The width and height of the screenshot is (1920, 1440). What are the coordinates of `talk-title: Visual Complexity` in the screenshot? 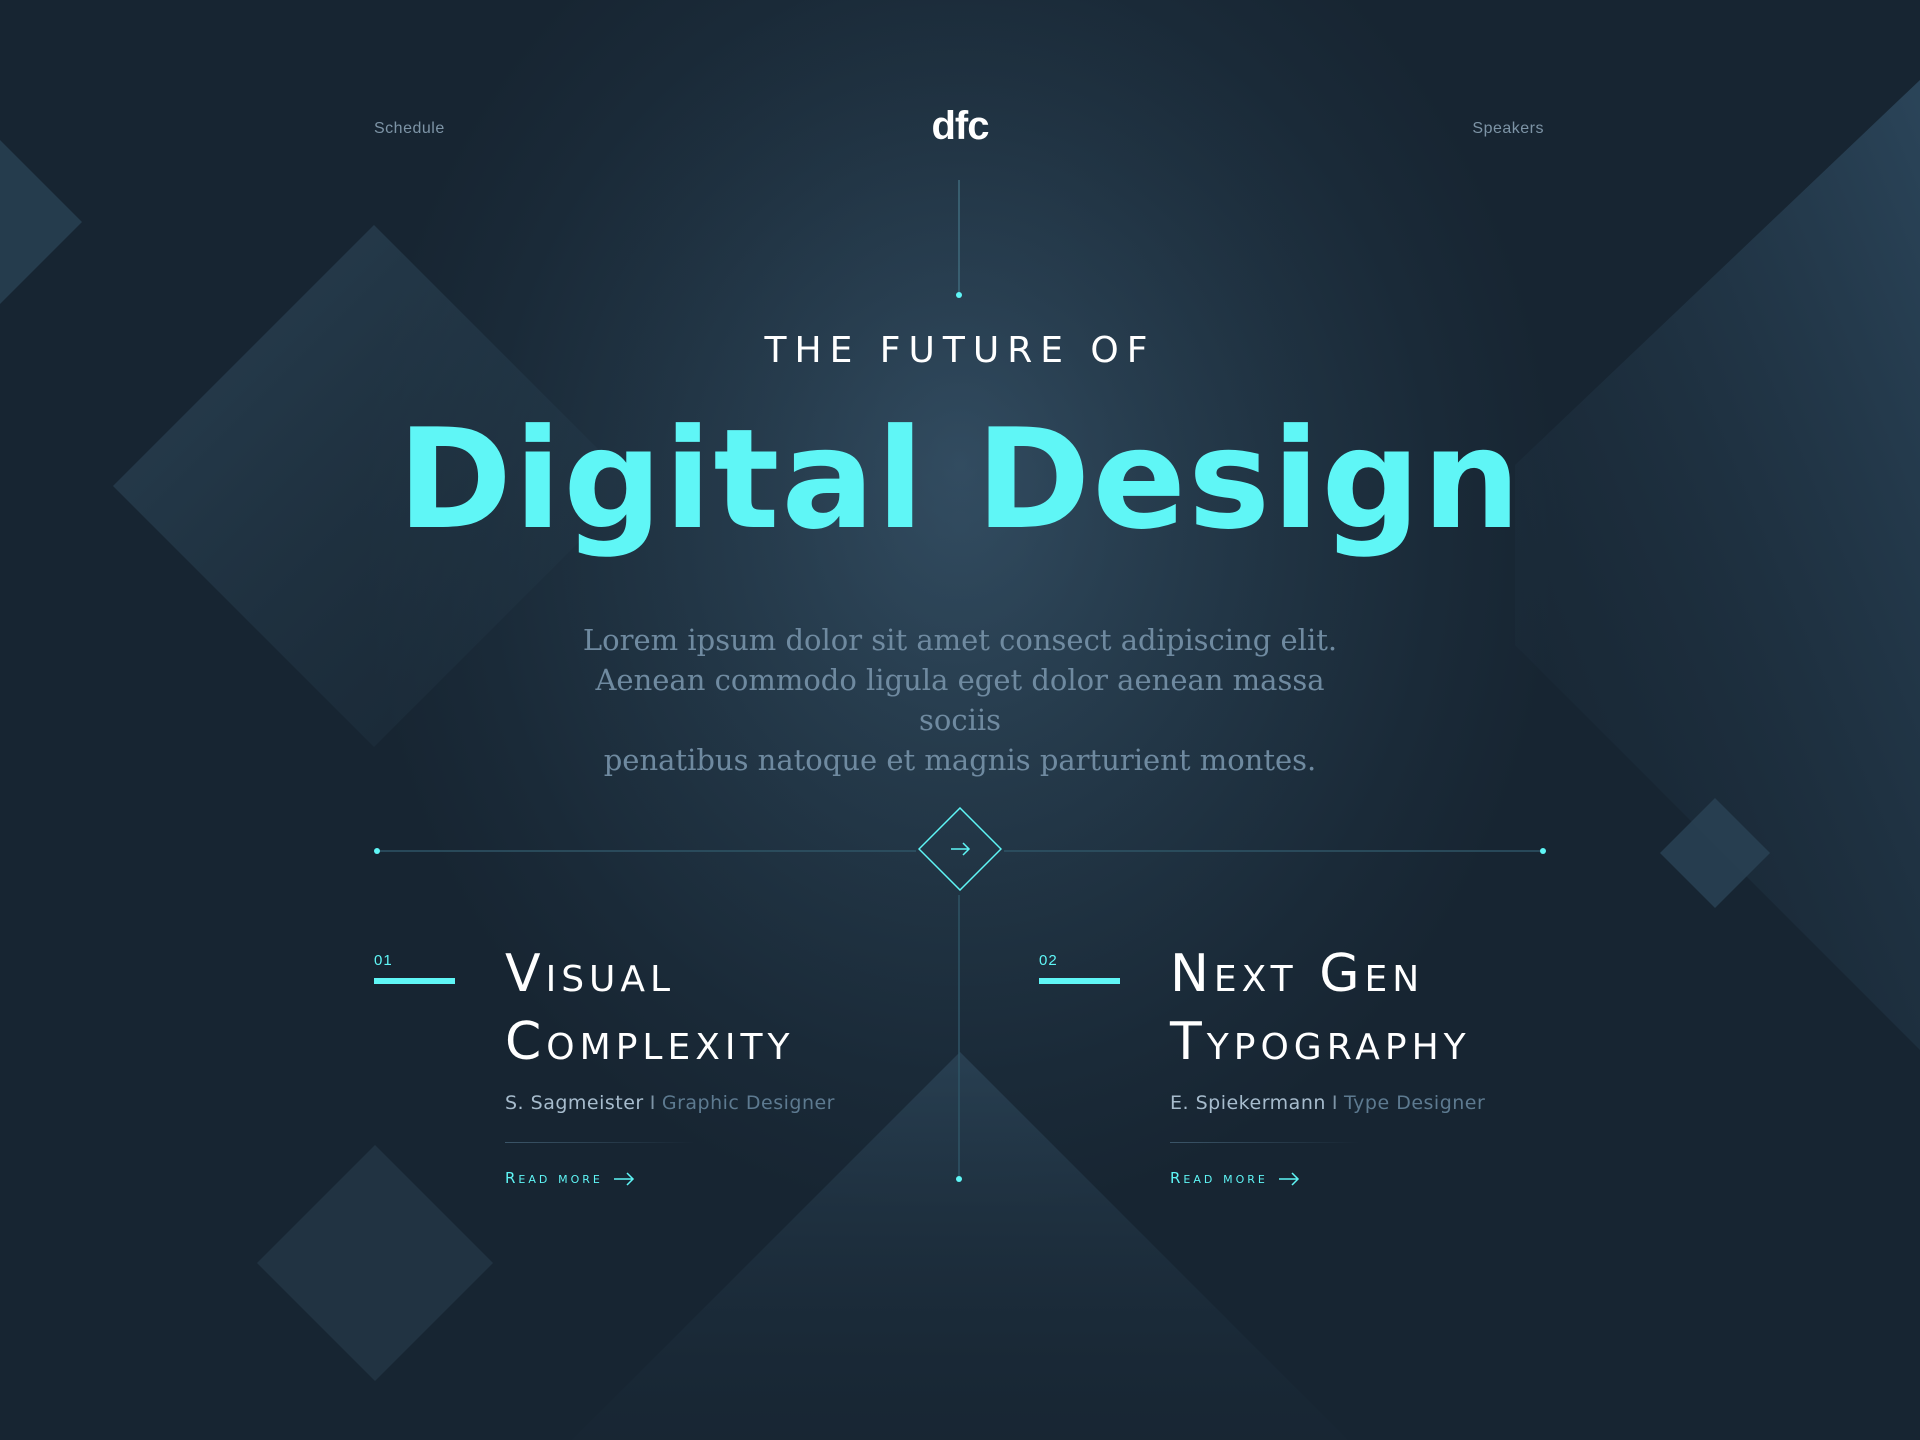 It's located at (735, 1008).